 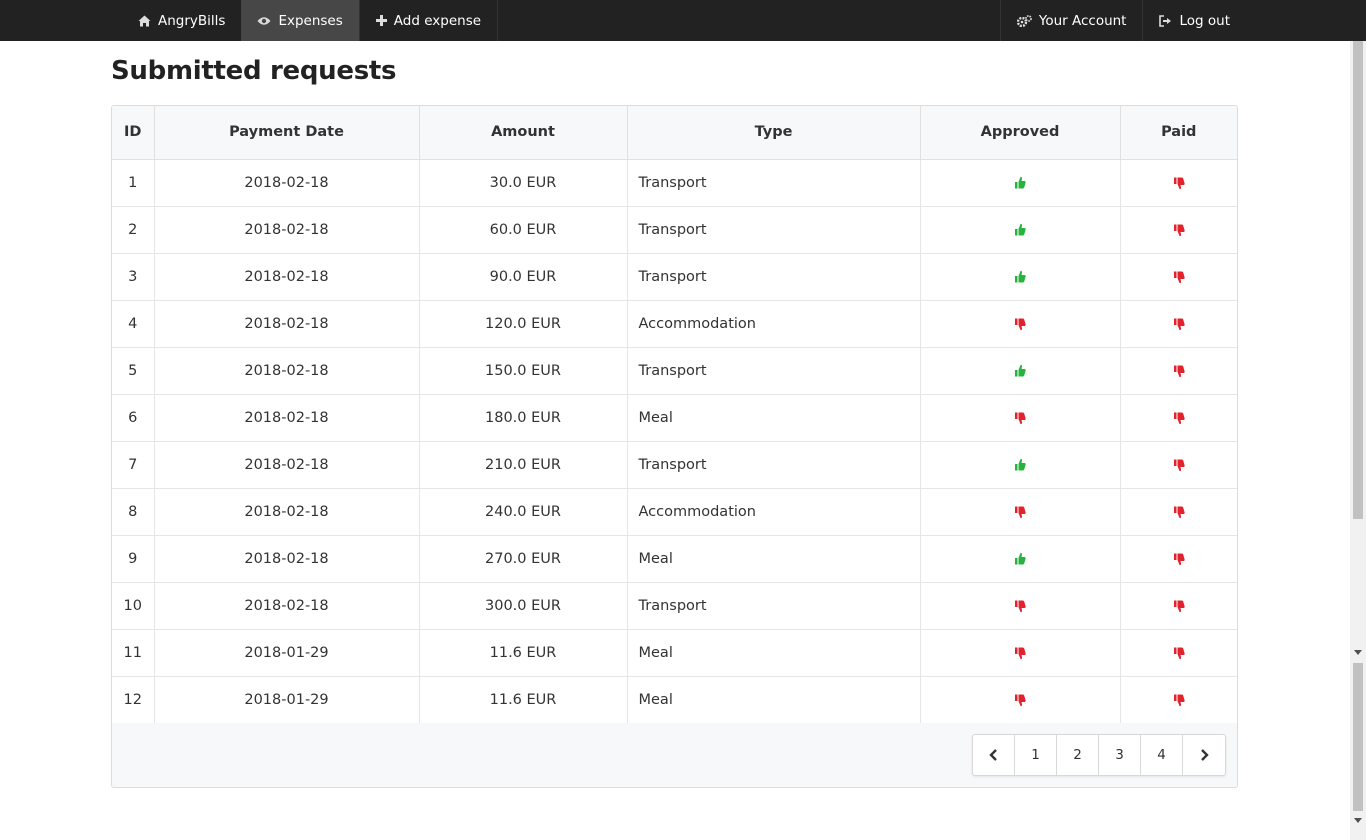 I want to click on table-row: 11 2018-01-29 11.6 EUR Meal, so click(x=674, y=652).